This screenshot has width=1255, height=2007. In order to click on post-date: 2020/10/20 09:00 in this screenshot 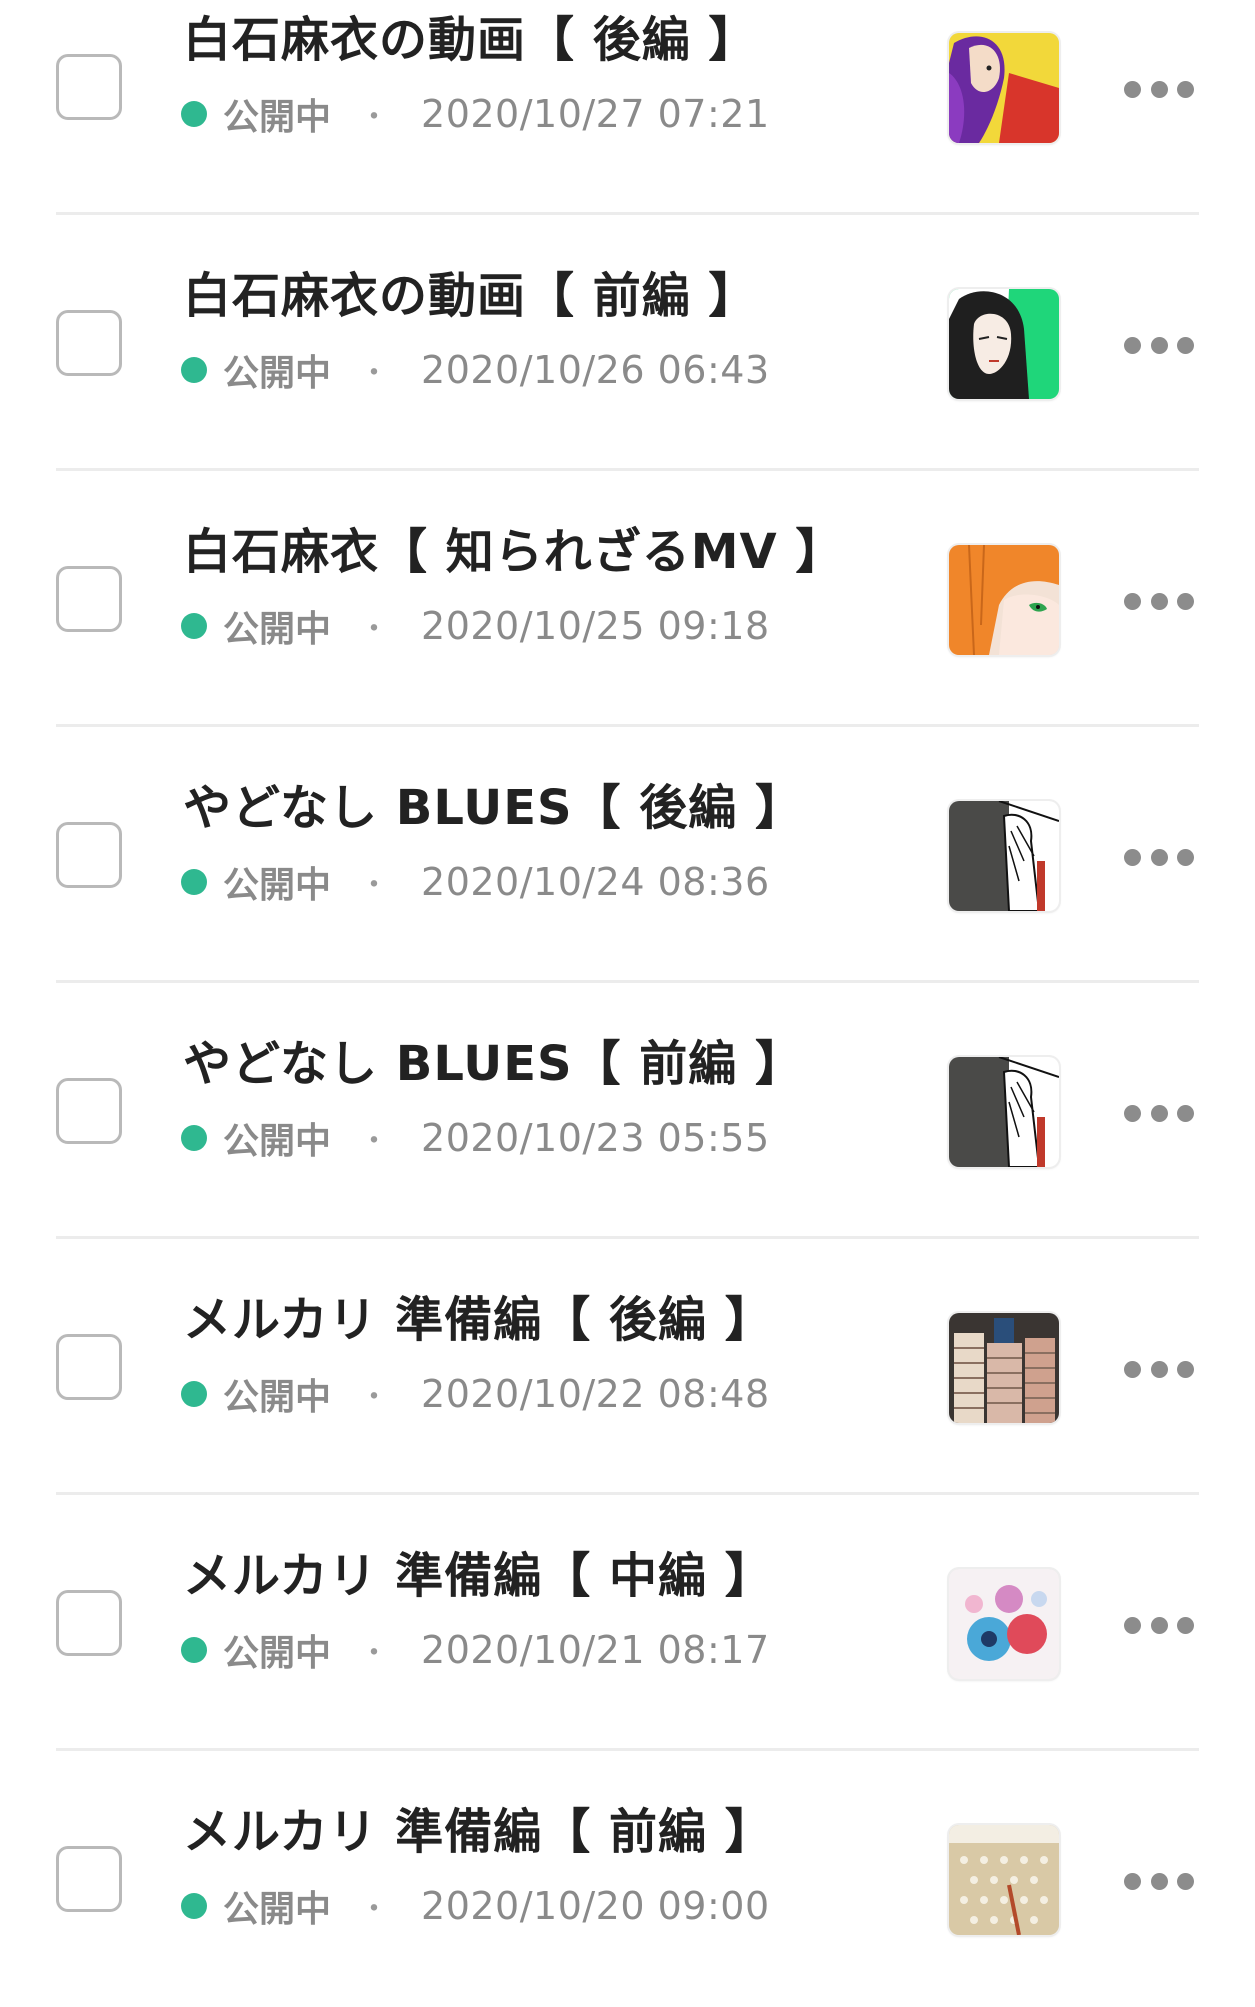, I will do `click(595, 1906)`.